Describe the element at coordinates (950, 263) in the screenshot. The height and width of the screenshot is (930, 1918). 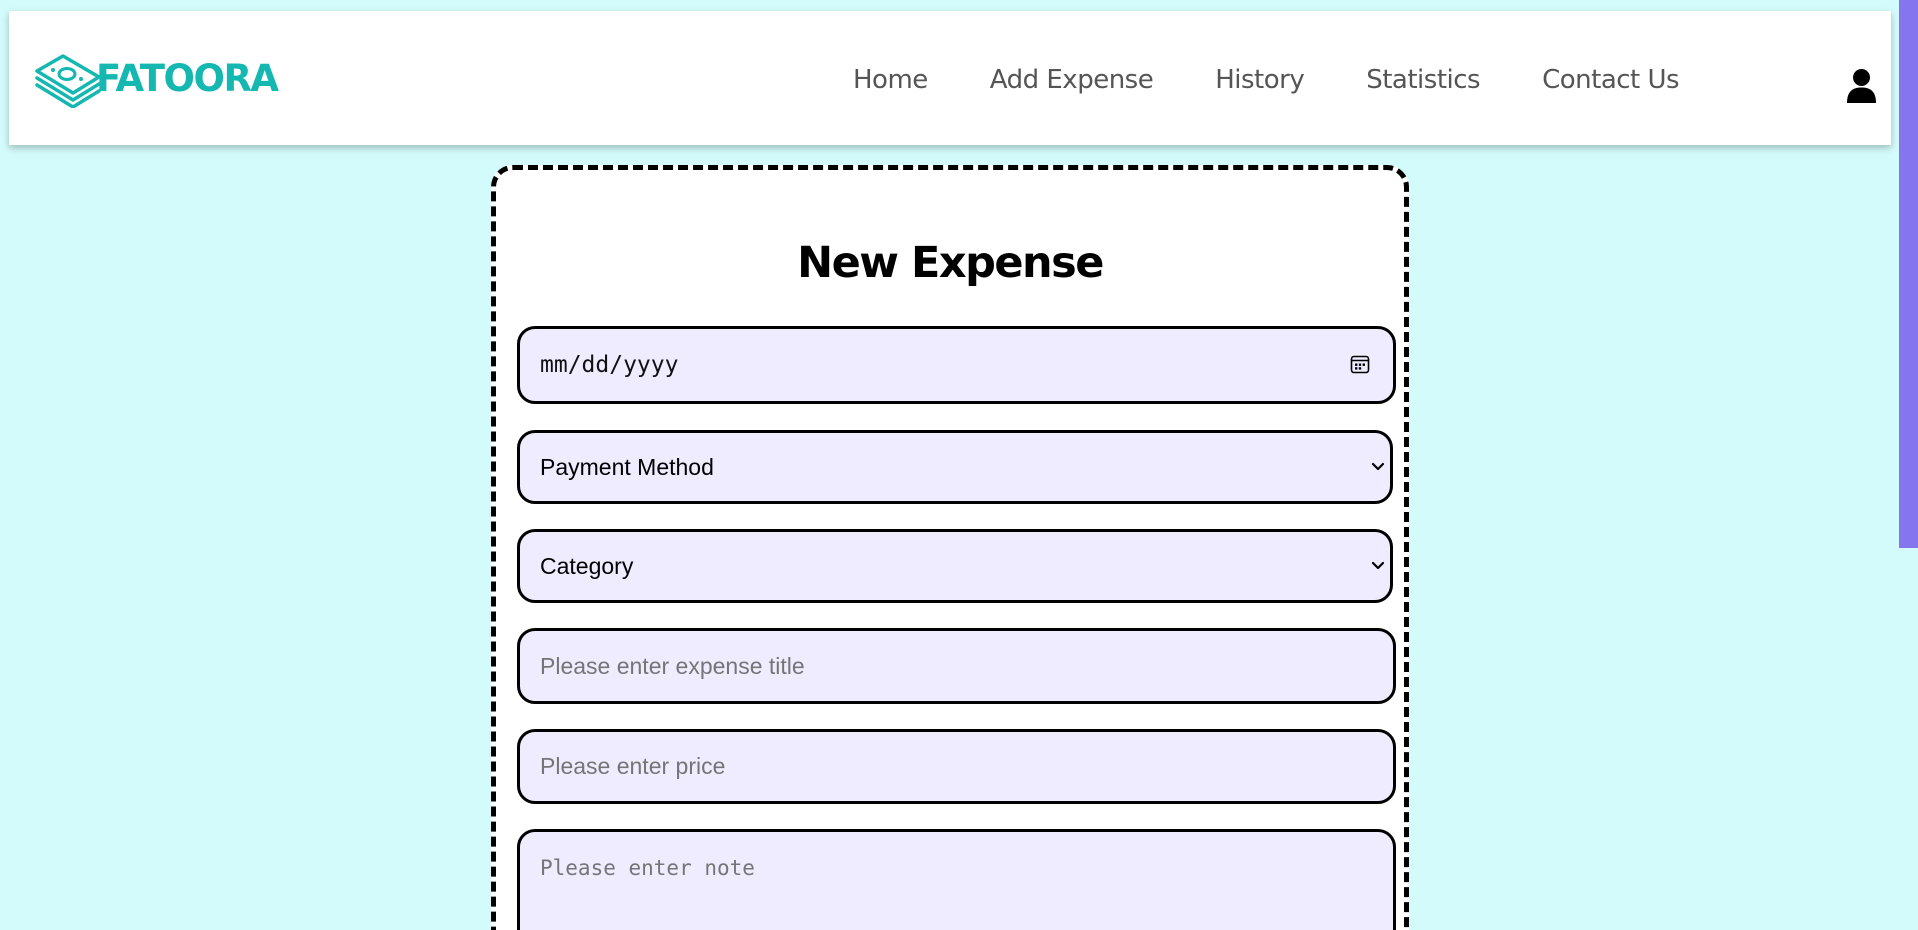
I see `form-title: New Expense` at that location.